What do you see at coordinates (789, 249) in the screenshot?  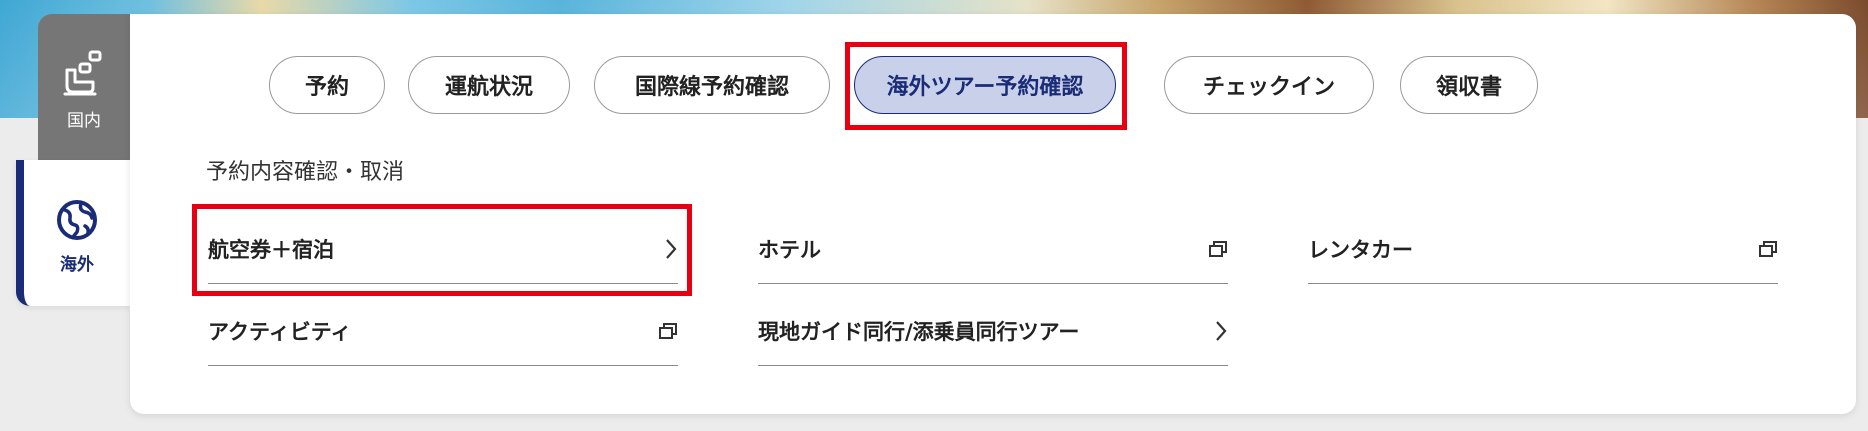 I see `list-item-label: ホテル` at bounding box center [789, 249].